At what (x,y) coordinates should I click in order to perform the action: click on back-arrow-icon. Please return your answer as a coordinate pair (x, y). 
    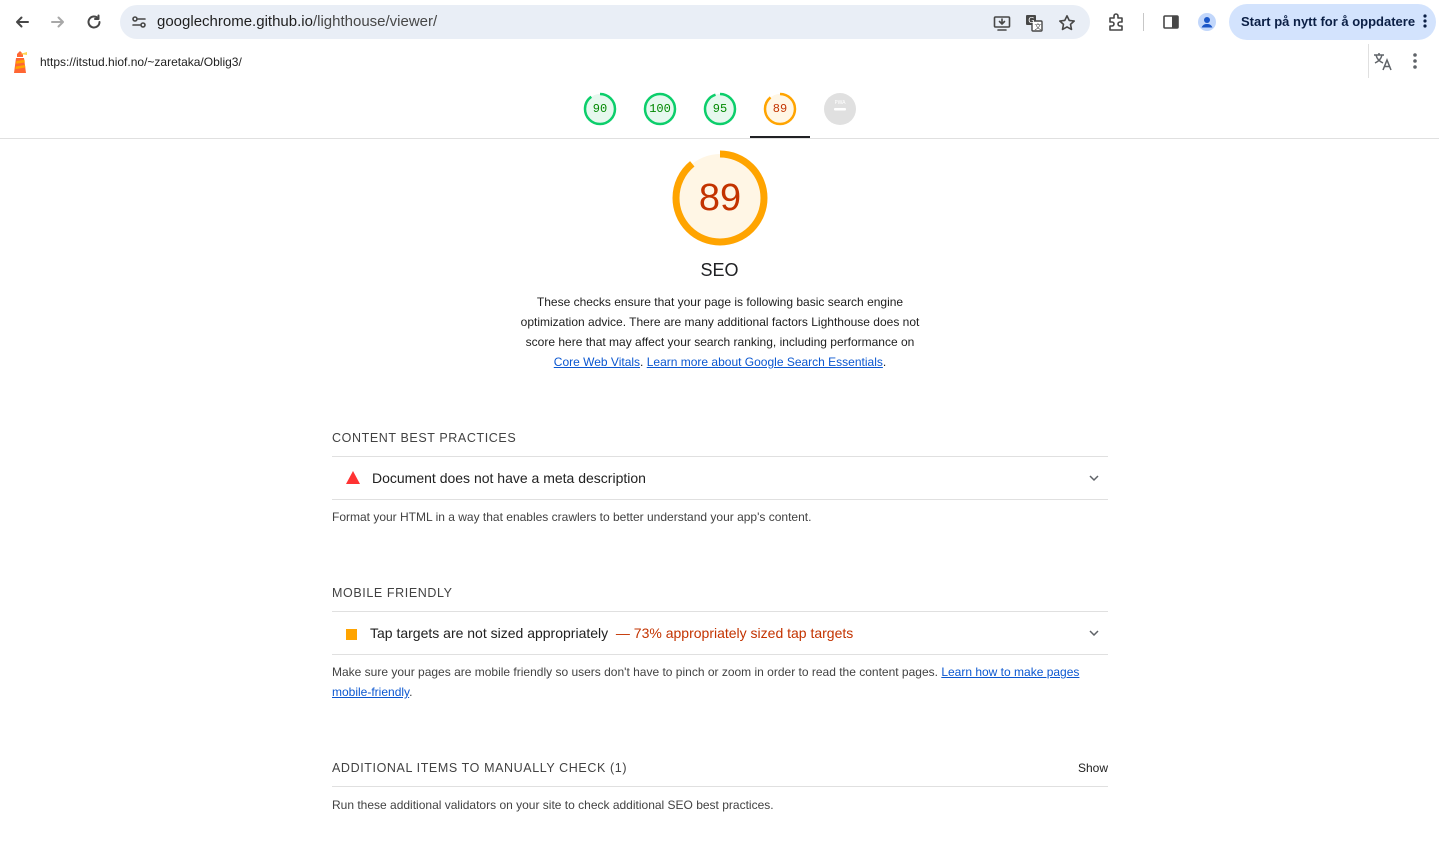
    Looking at the image, I should click on (22, 22).